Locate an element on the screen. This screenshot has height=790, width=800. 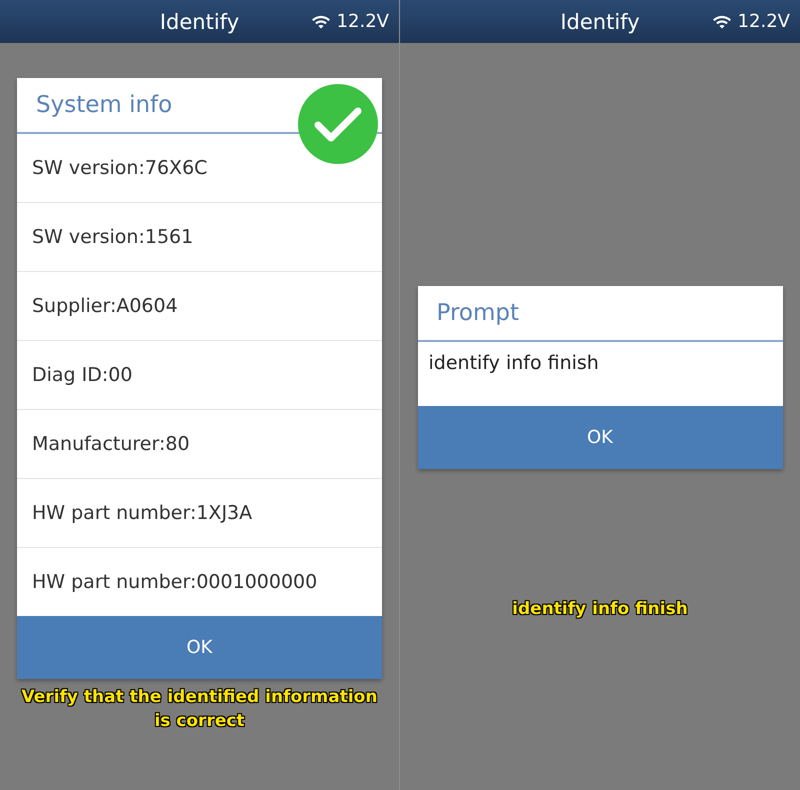
info-row-text: HW part number:0001000000 is located at coordinates (174, 582).